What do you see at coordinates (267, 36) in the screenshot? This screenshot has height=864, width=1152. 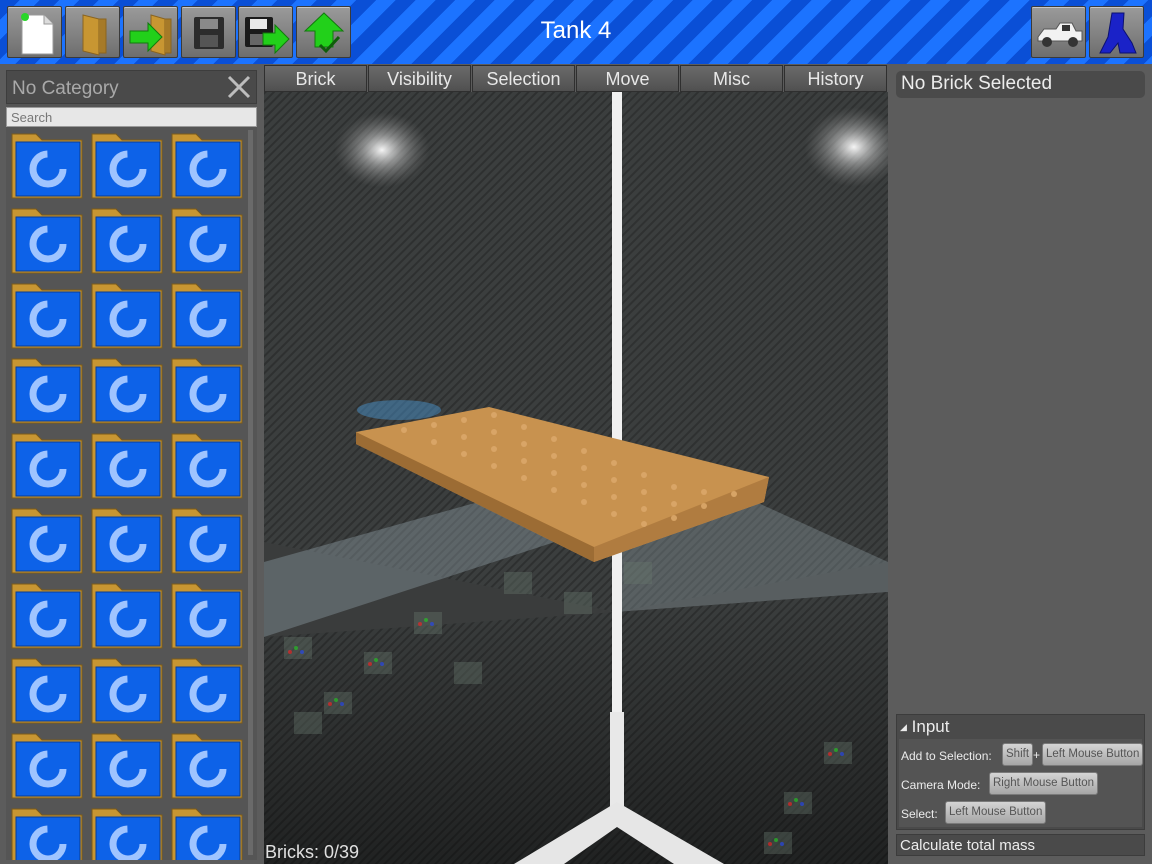 I see `save-as-icon` at bounding box center [267, 36].